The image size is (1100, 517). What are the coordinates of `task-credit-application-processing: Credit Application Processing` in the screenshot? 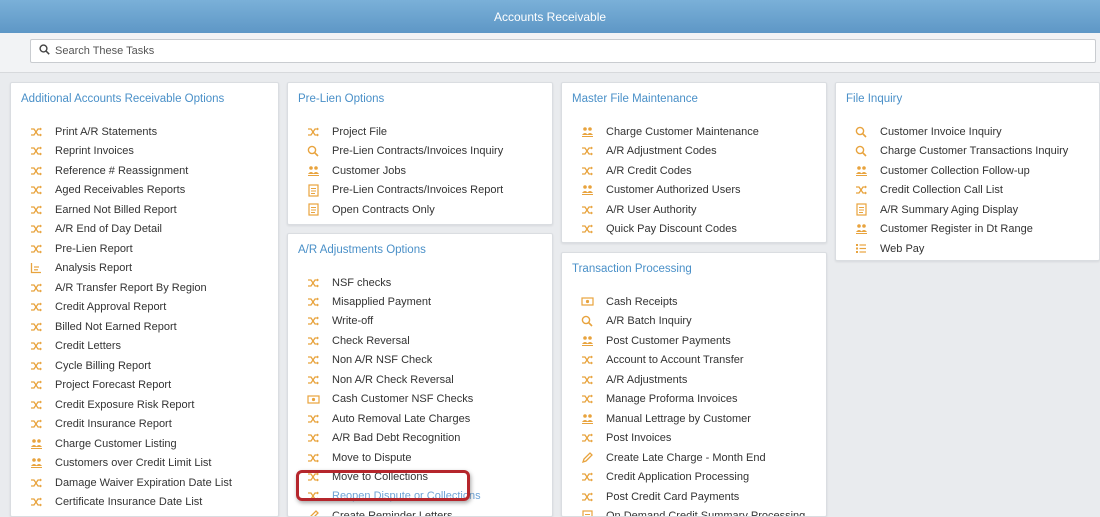 It's located at (694, 477).